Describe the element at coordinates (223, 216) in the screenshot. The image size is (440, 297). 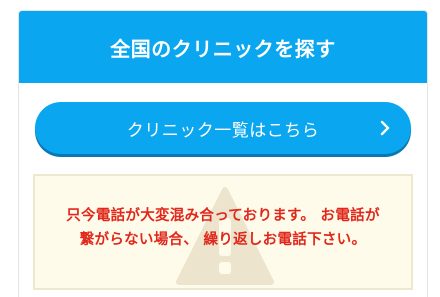
I see `notice-line-1: 只今電話が大変混み合っております。 お電話が` at that location.